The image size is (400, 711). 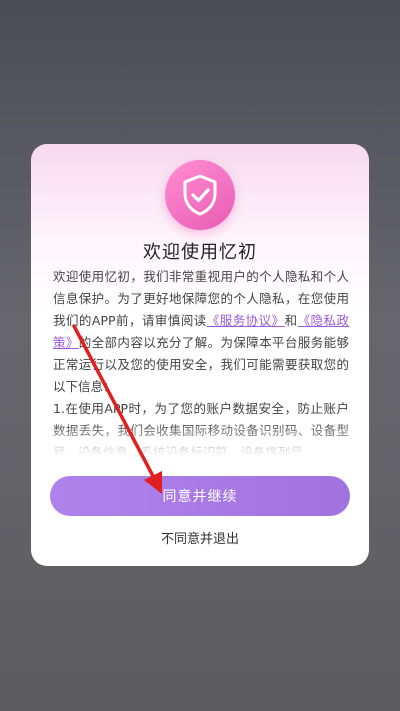 I want to click on agree-continue-button: 同意并继续, so click(x=200, y=496).